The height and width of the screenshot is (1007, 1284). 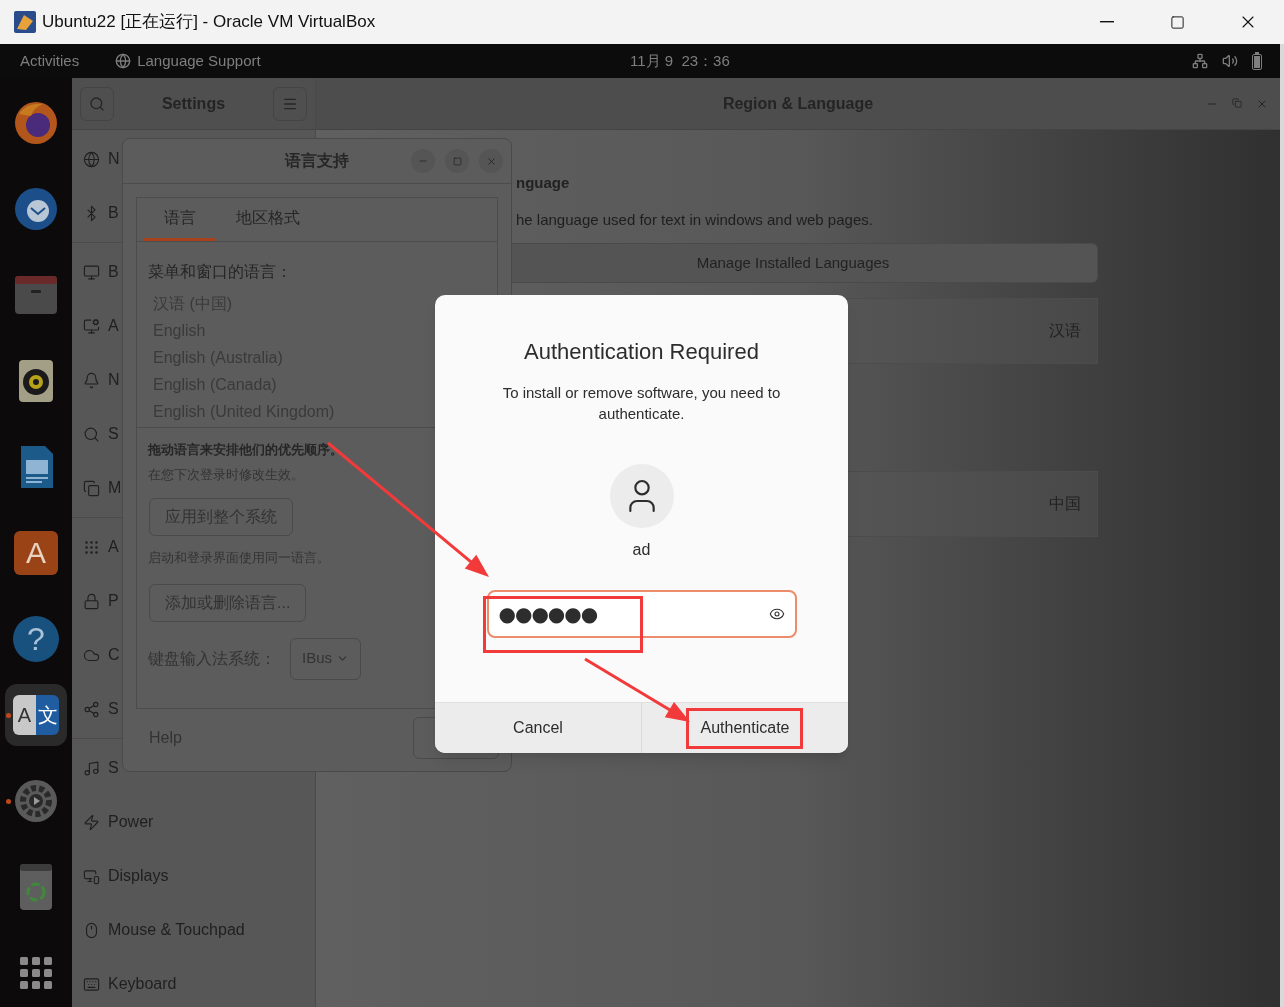 I want to click on section-description: he language used for text in windows and web pages., so click(x=695, y=219).